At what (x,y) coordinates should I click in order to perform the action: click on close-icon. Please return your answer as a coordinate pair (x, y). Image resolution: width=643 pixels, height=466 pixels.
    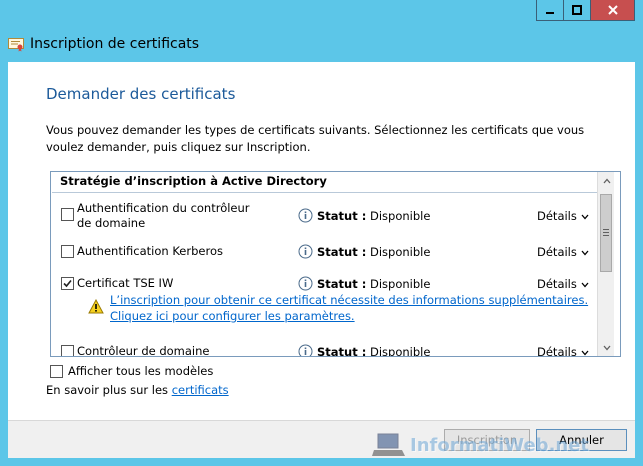
    Looking at the image, I should click on (612, 10).